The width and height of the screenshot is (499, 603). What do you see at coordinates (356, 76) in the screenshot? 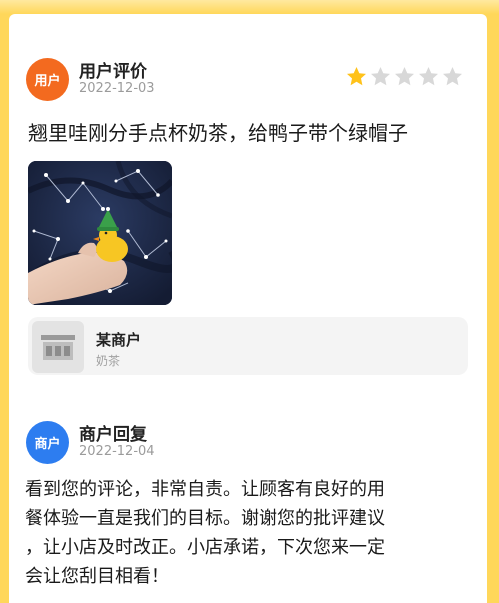
I see `star-filled-icon` at bounding box center [356, 76].